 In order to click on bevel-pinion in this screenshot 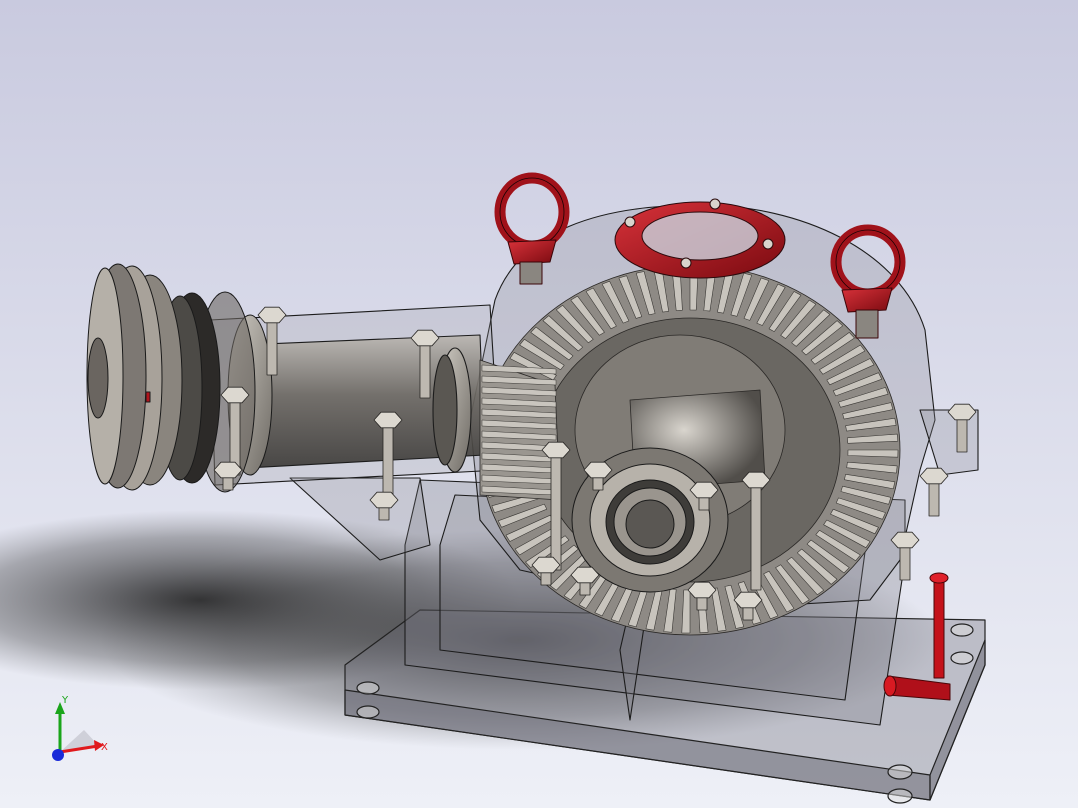, I will do `click(520, 430)`.